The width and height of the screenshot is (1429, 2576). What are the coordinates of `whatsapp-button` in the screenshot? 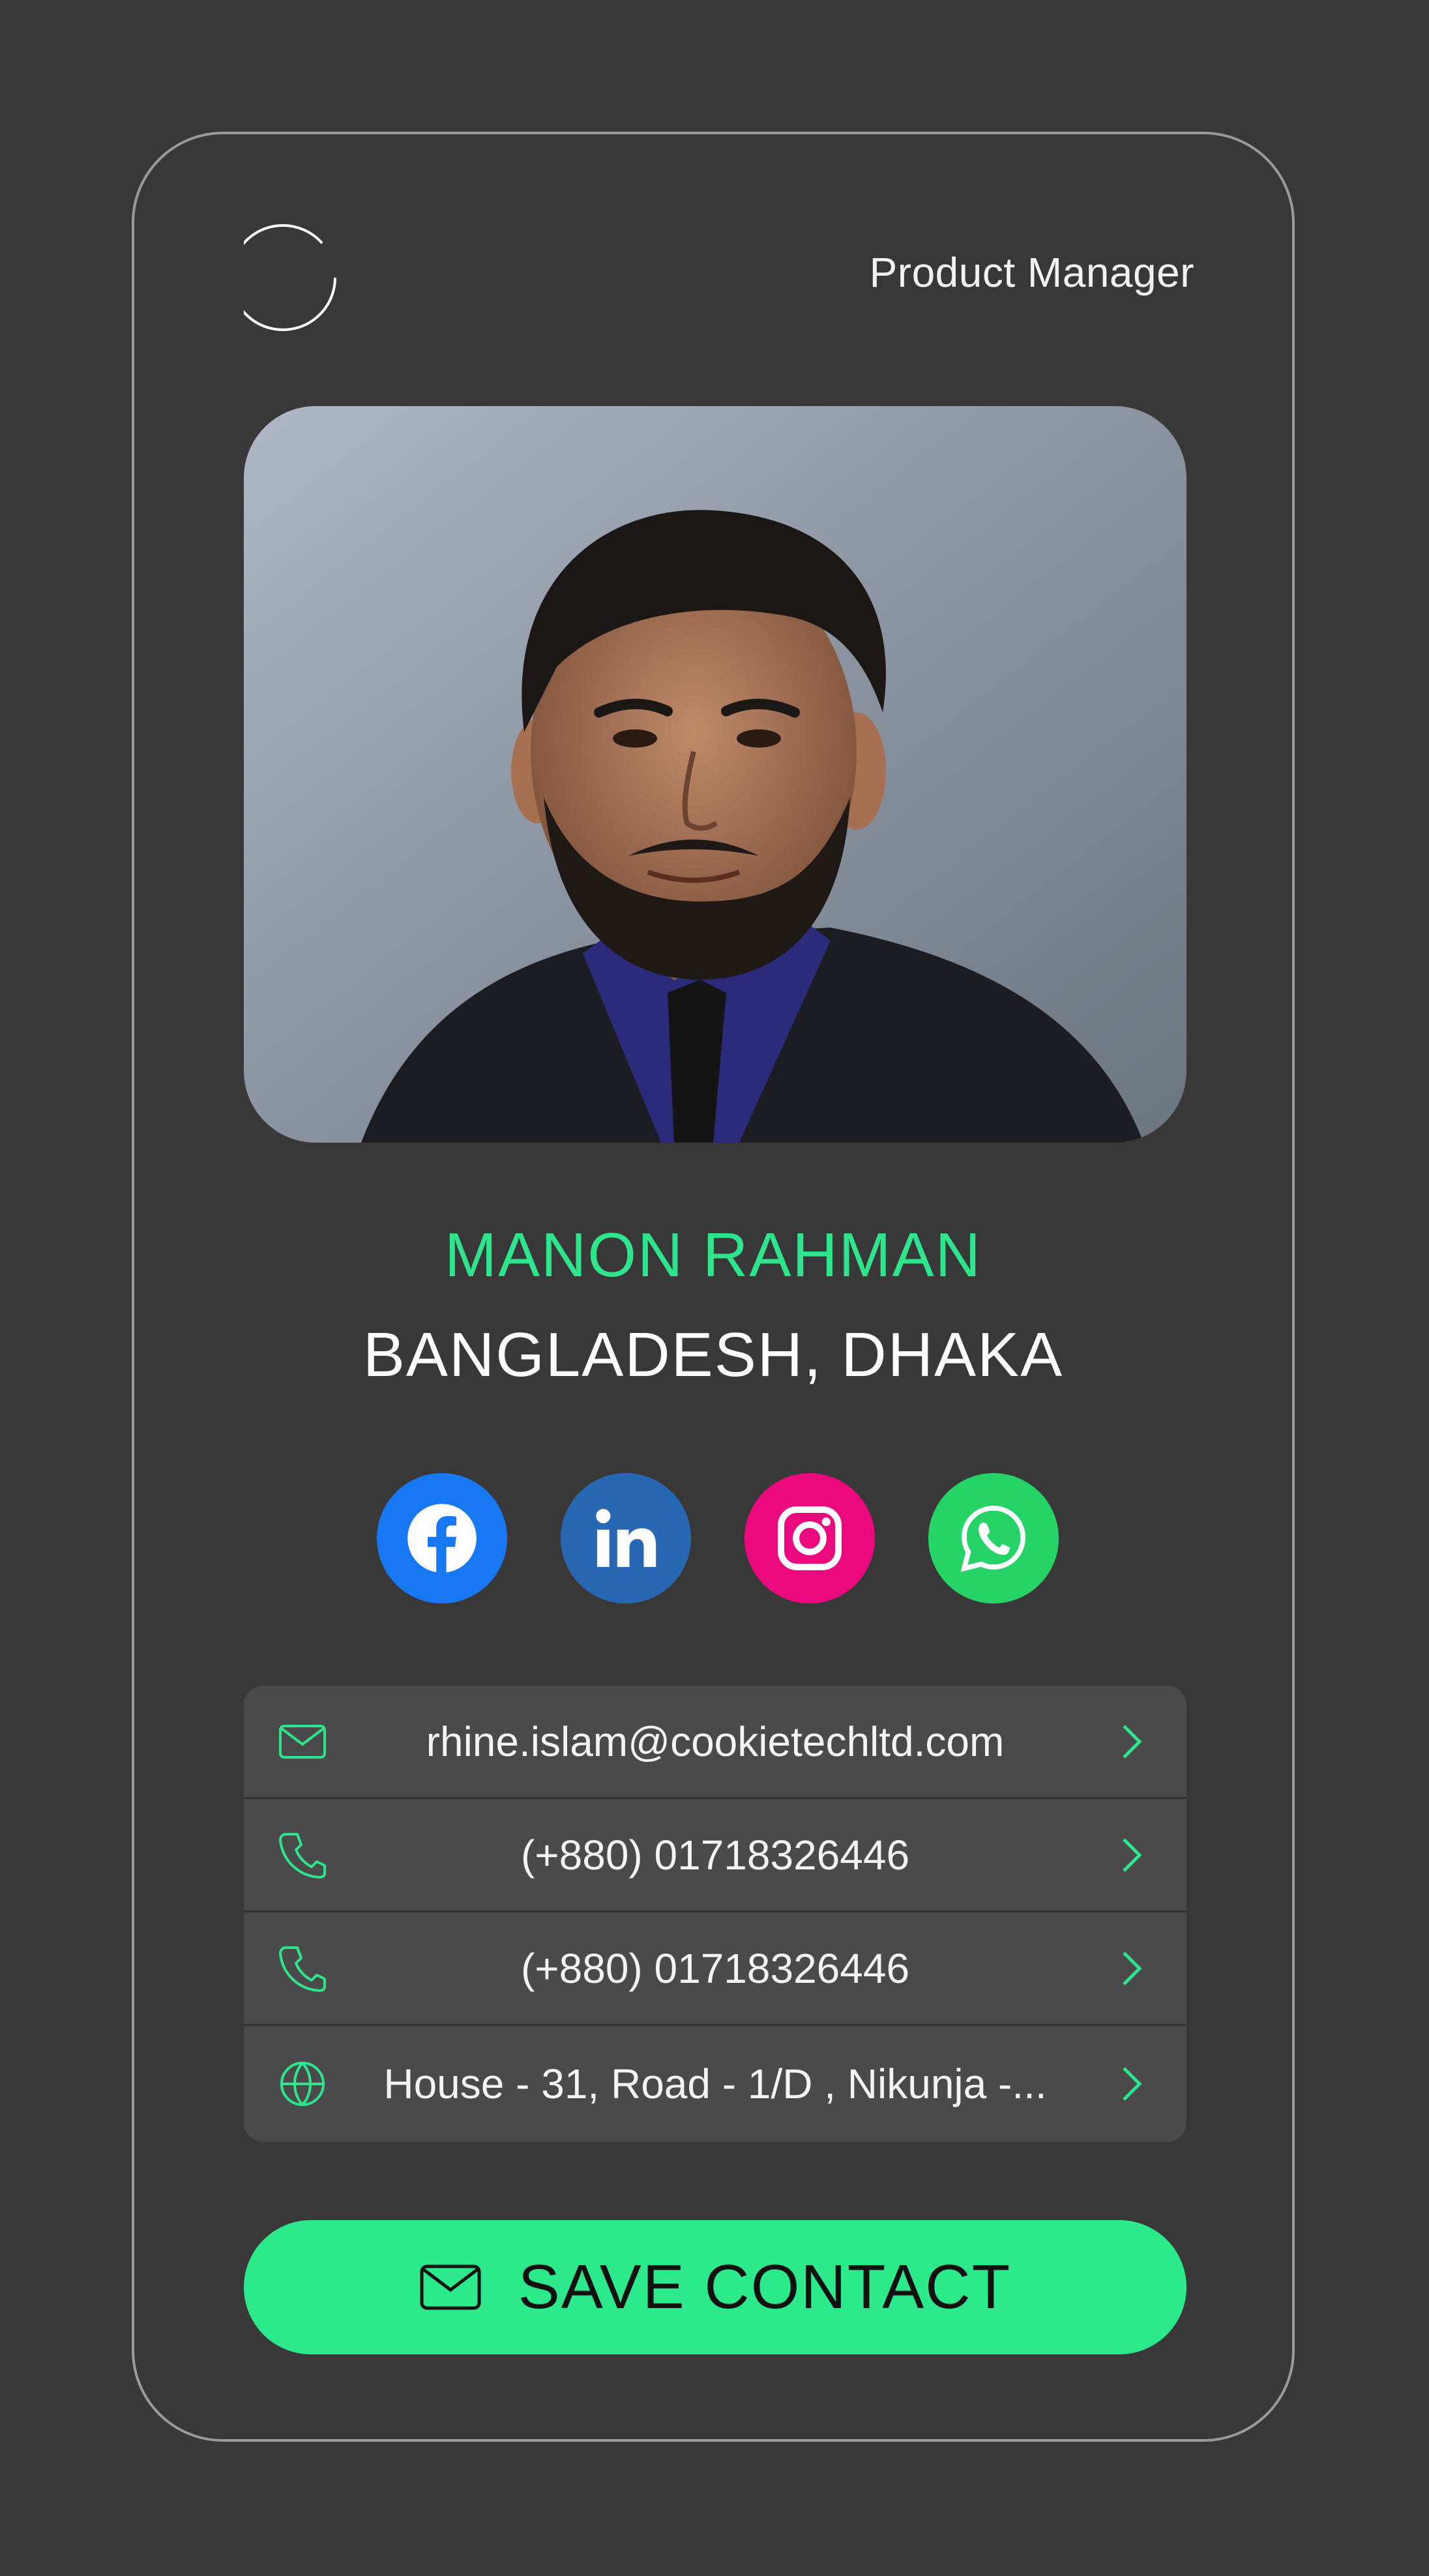 It's located at (993, 1538).